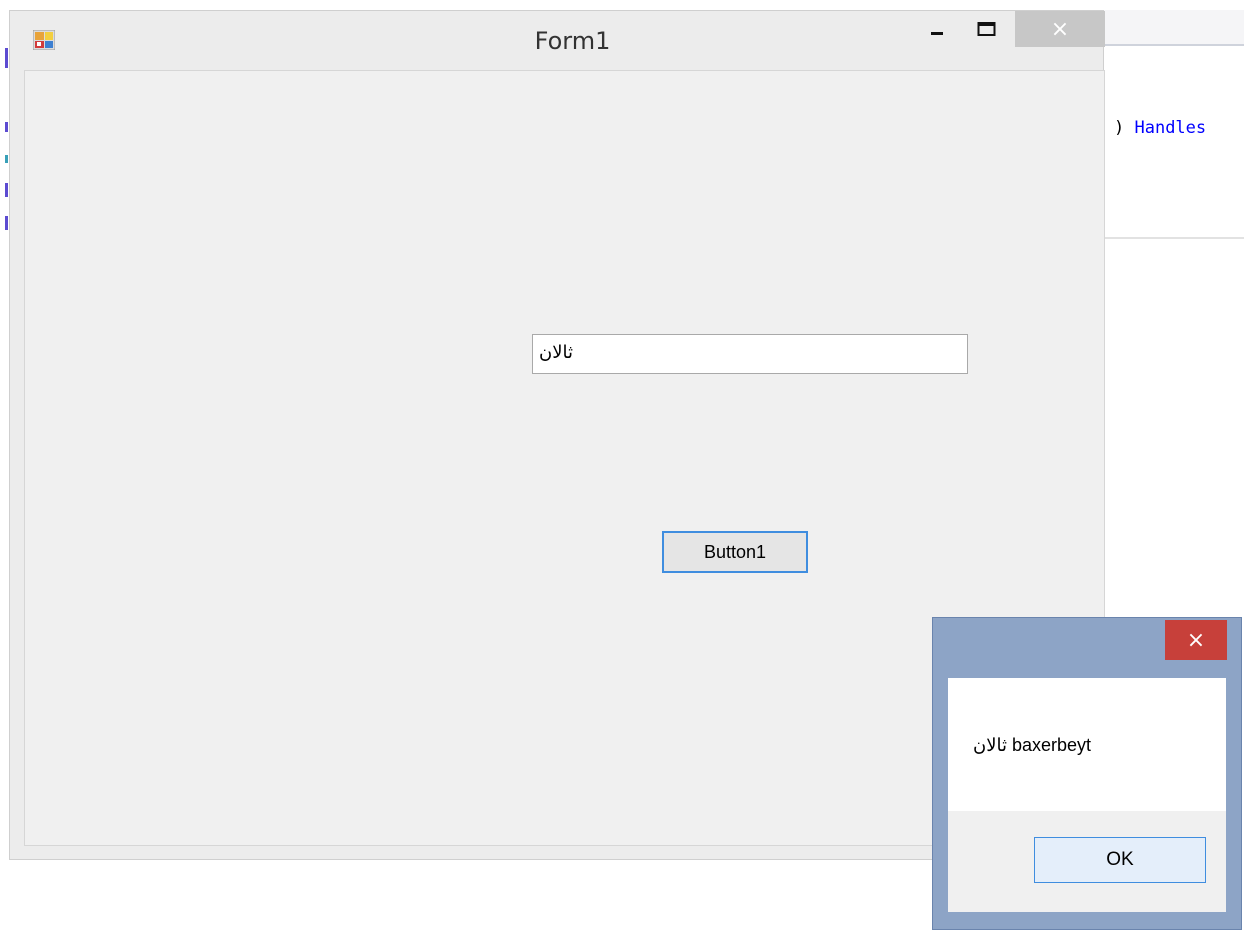 This screenshot has width=1244, height=950. What do you see at coordinates (1170, 128) in the screenshot?
I see `code-keyword-handles: Handles` at bounding box center [1170, 128].